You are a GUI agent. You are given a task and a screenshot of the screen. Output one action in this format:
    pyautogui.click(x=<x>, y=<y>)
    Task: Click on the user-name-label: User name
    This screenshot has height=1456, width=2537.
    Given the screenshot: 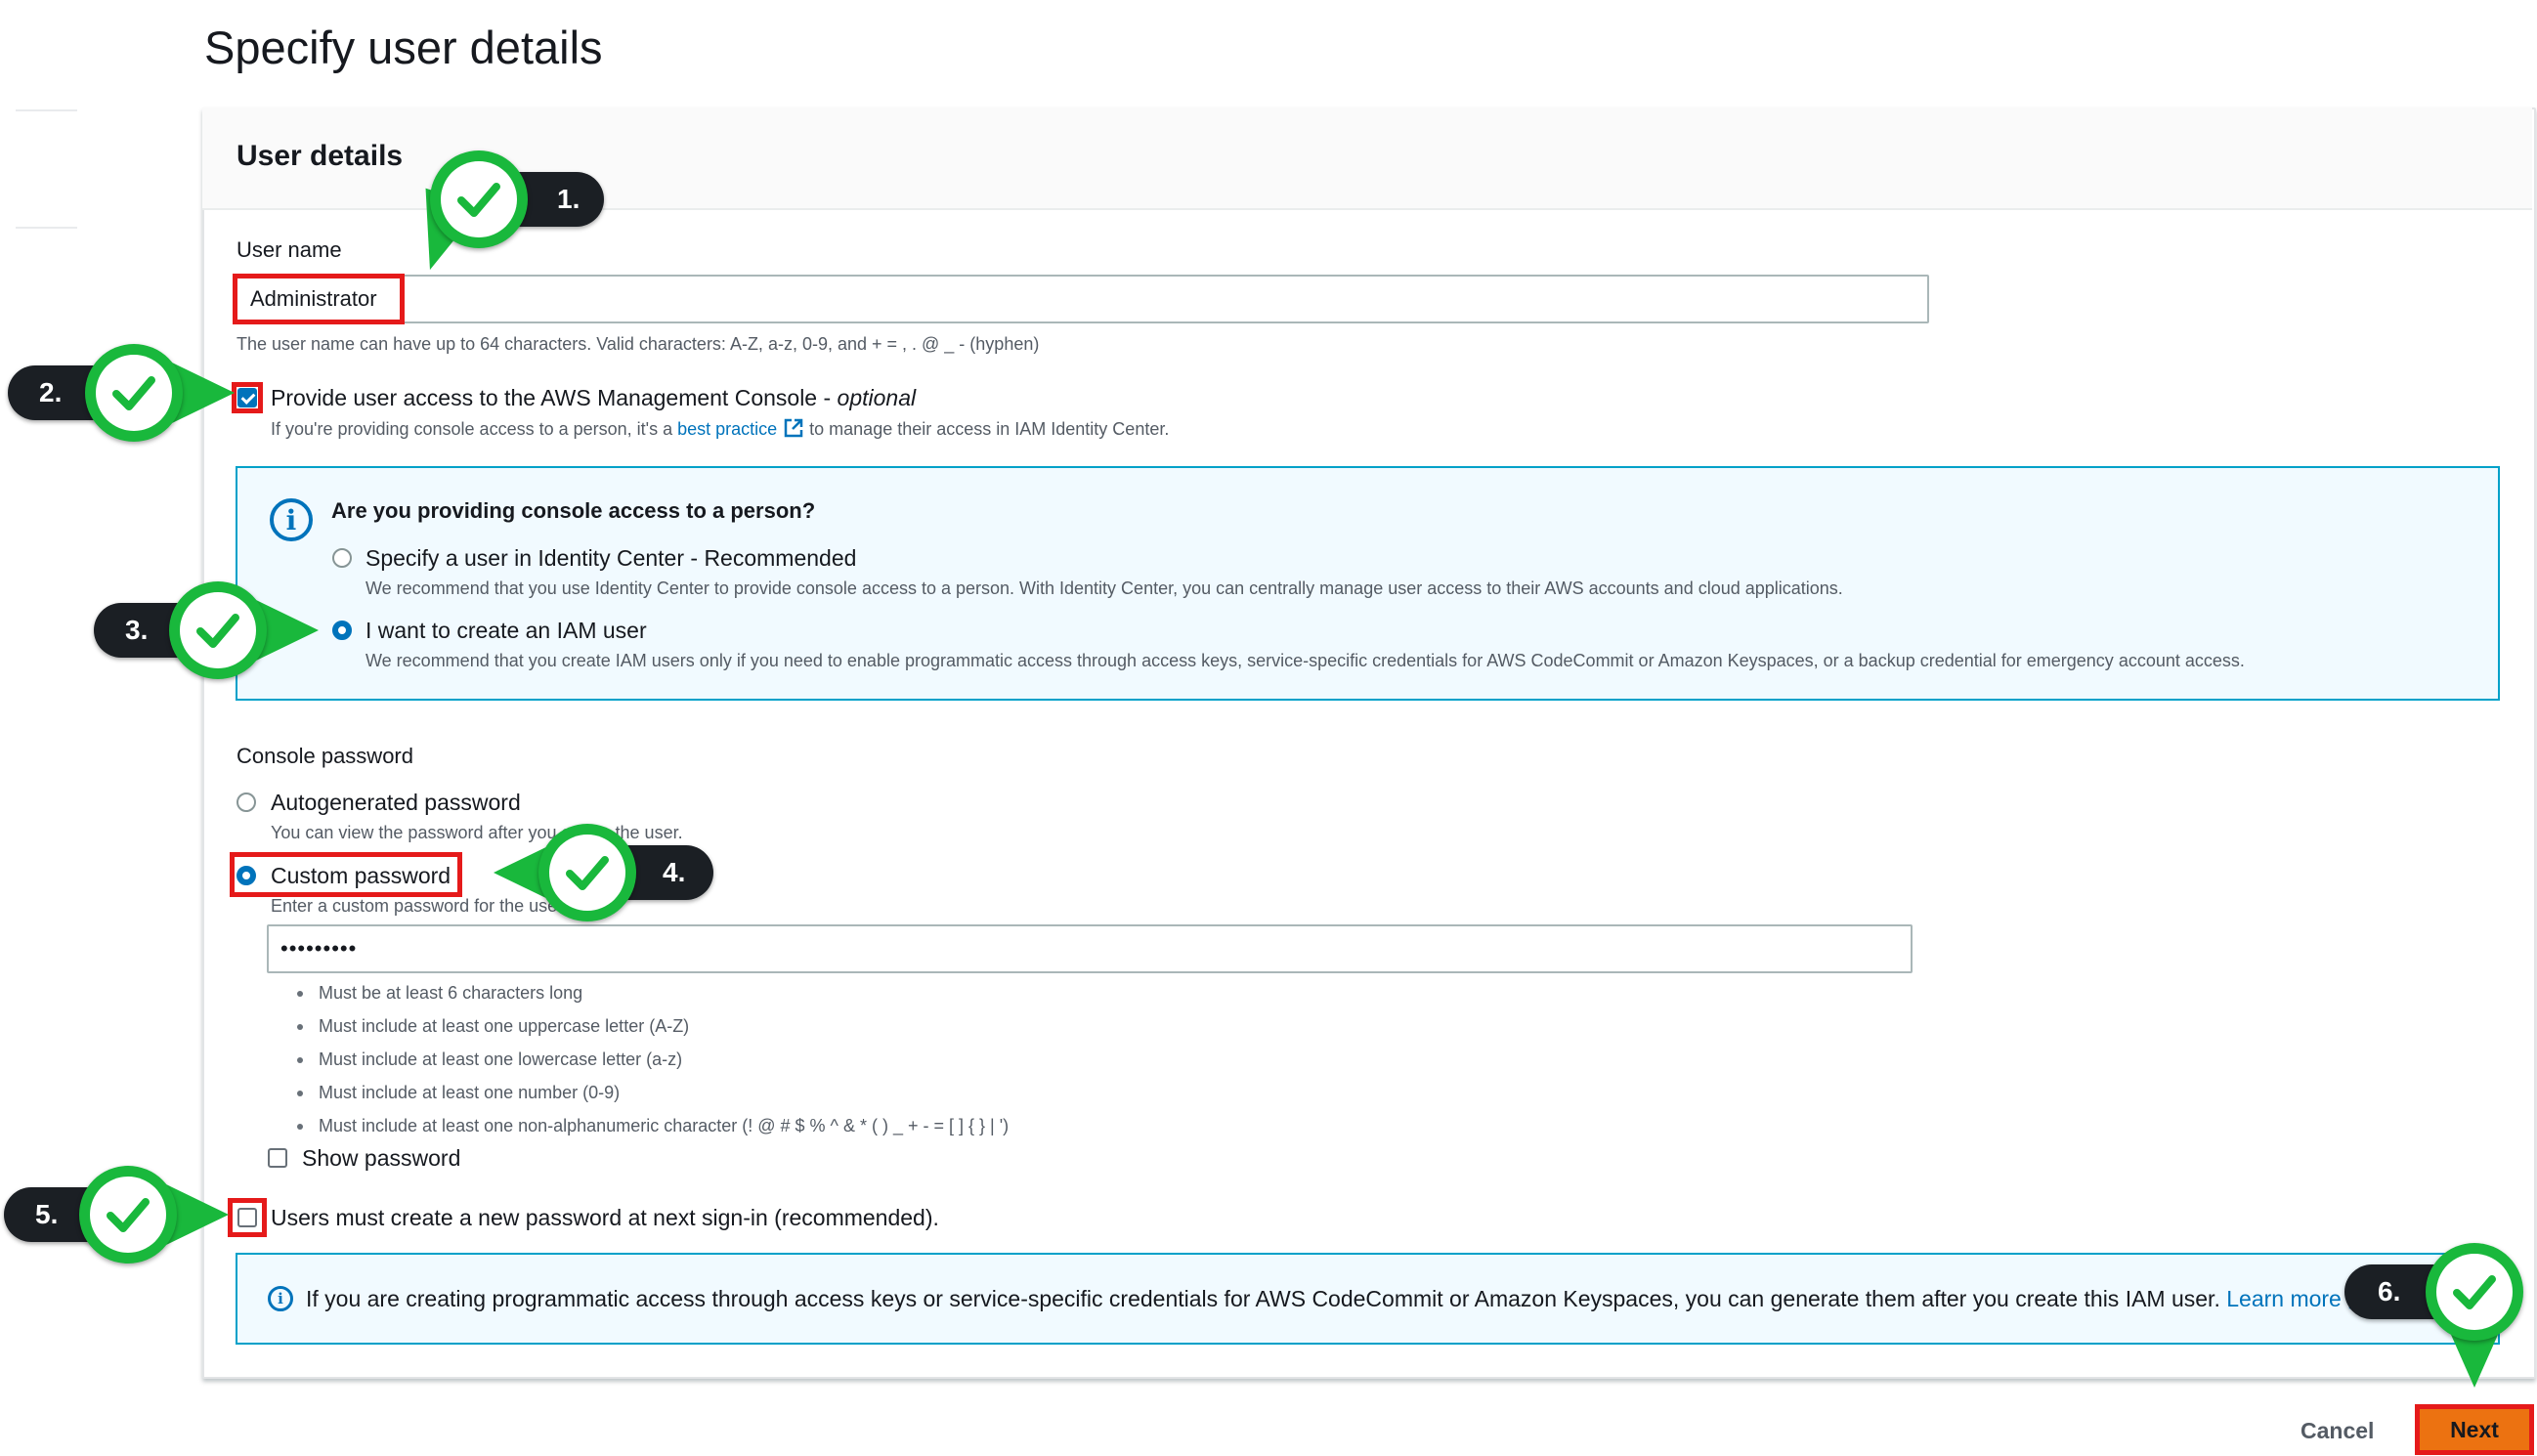 What is the action you would take?
    pyautogui.click(x=289, y=249)
    